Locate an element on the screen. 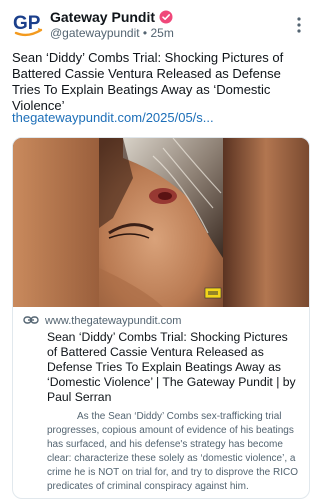 The height and width of the screenshot is (500, 322). account-names: Gateway Pundit @gatewaypundit • 25m is located at coordinates (112, 24).